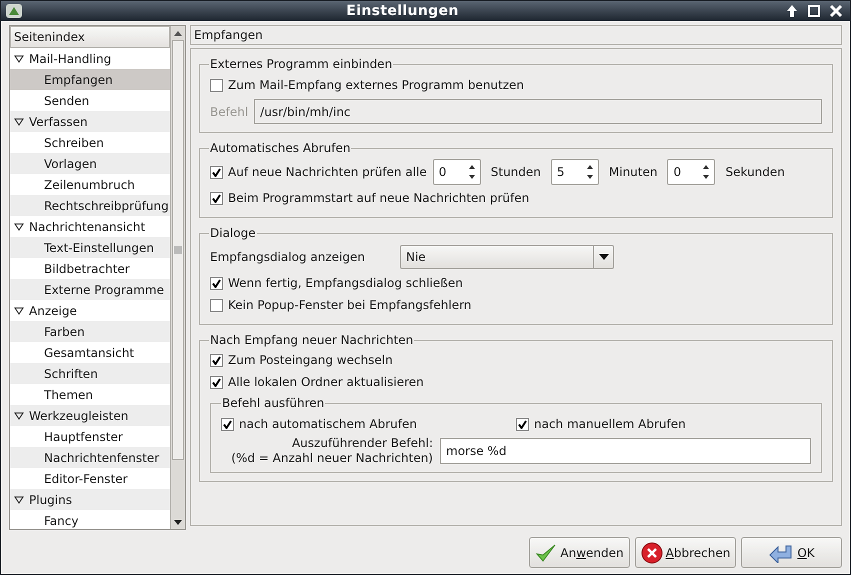 This screenshot has width=851, height=575. Describe the element at coordinates (516, 360) in the screenshot. I see `checkbox-option: Zum Posteingang wechseln` at that location.